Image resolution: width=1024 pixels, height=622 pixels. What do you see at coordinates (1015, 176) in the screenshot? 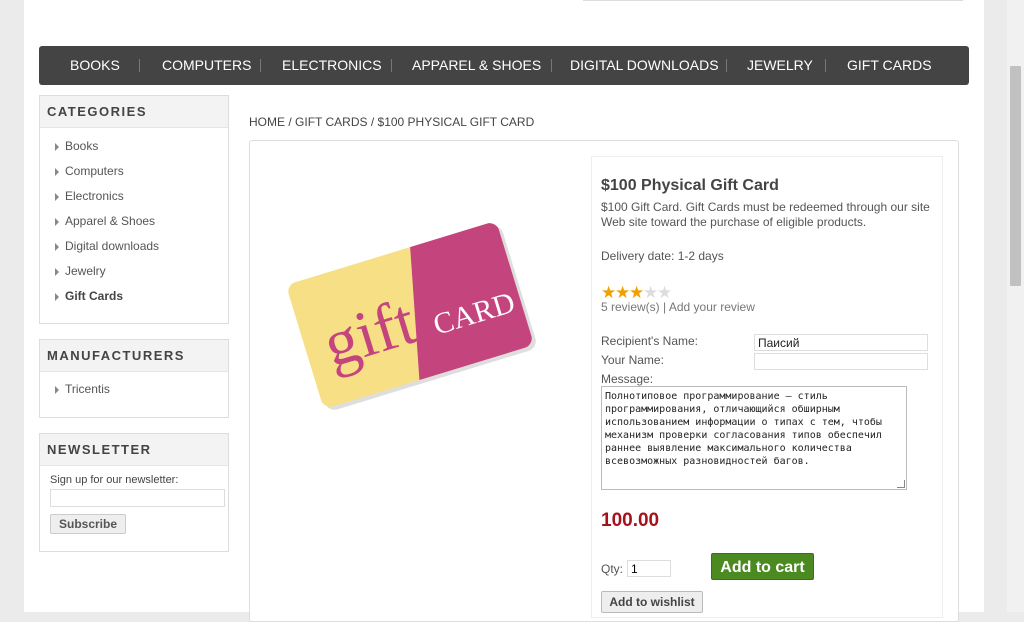
I see `scrollbar-thumb` at bounding box center [1015, 176].